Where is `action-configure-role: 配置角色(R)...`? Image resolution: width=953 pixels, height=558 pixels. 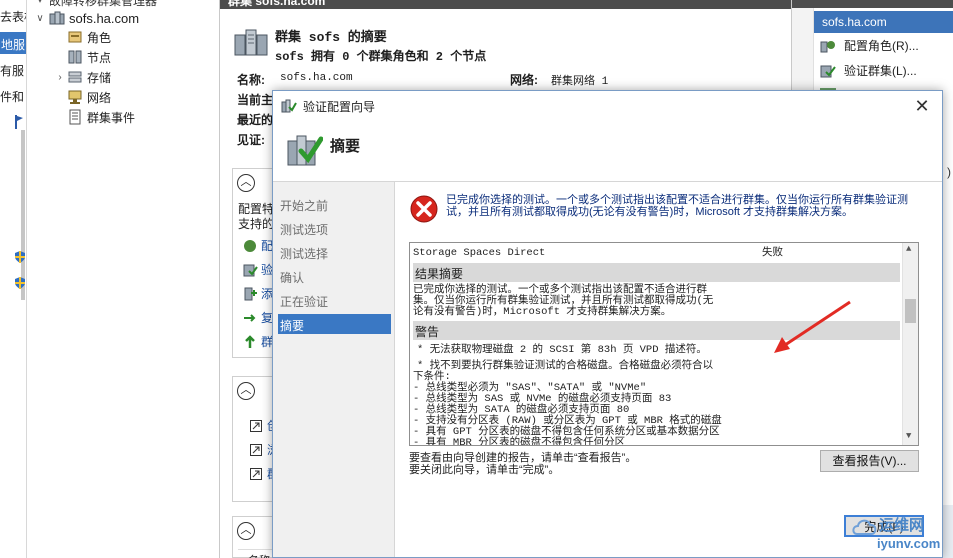 action-configure-role: 配置角色(R)... is located at coordinates (869, 45).